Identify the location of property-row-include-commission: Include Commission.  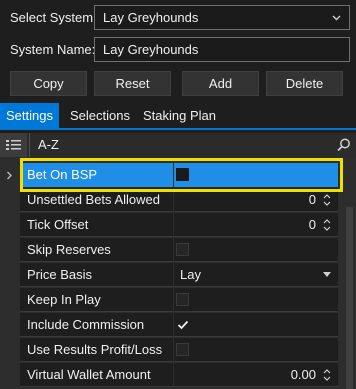
(179, 325).